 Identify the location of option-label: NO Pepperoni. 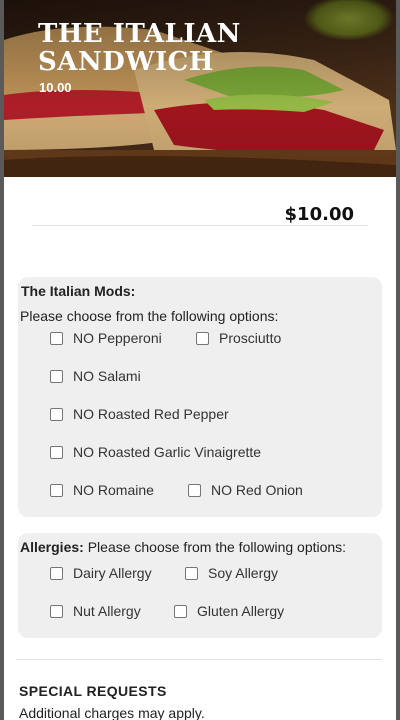
(117, 338).